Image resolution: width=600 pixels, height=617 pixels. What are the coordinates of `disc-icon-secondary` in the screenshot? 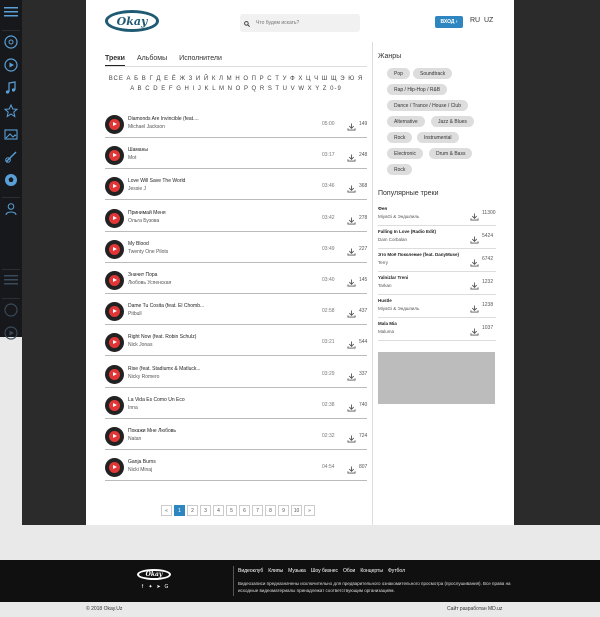 It's located at (11, 313).